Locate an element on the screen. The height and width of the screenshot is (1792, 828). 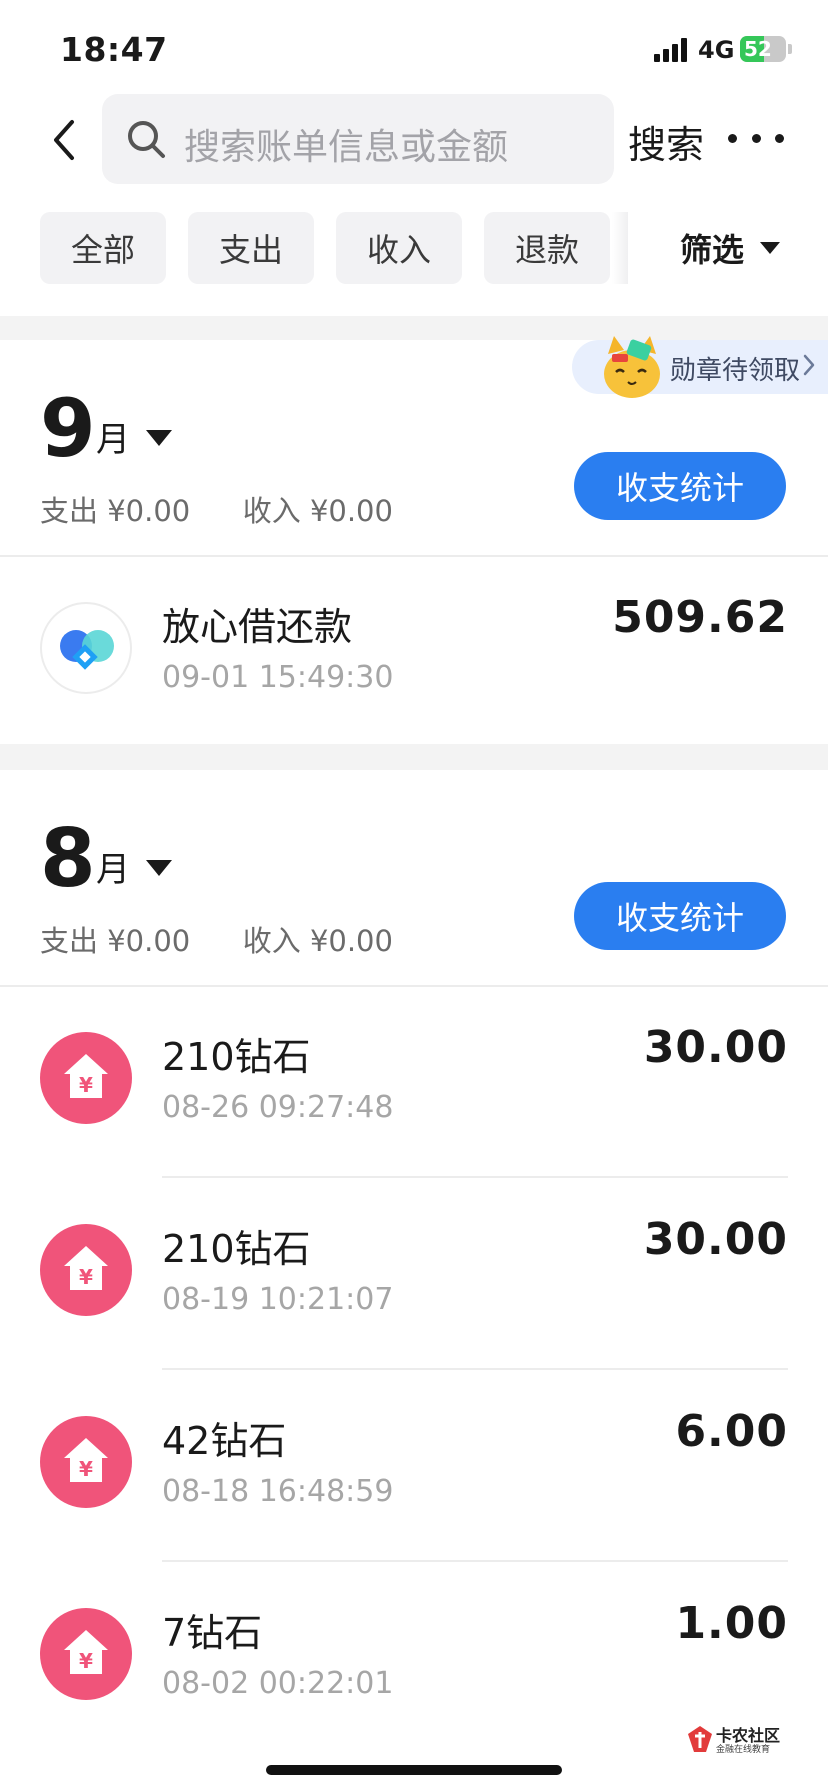
search-button: 搜索 is located at coordinates (666, 141).